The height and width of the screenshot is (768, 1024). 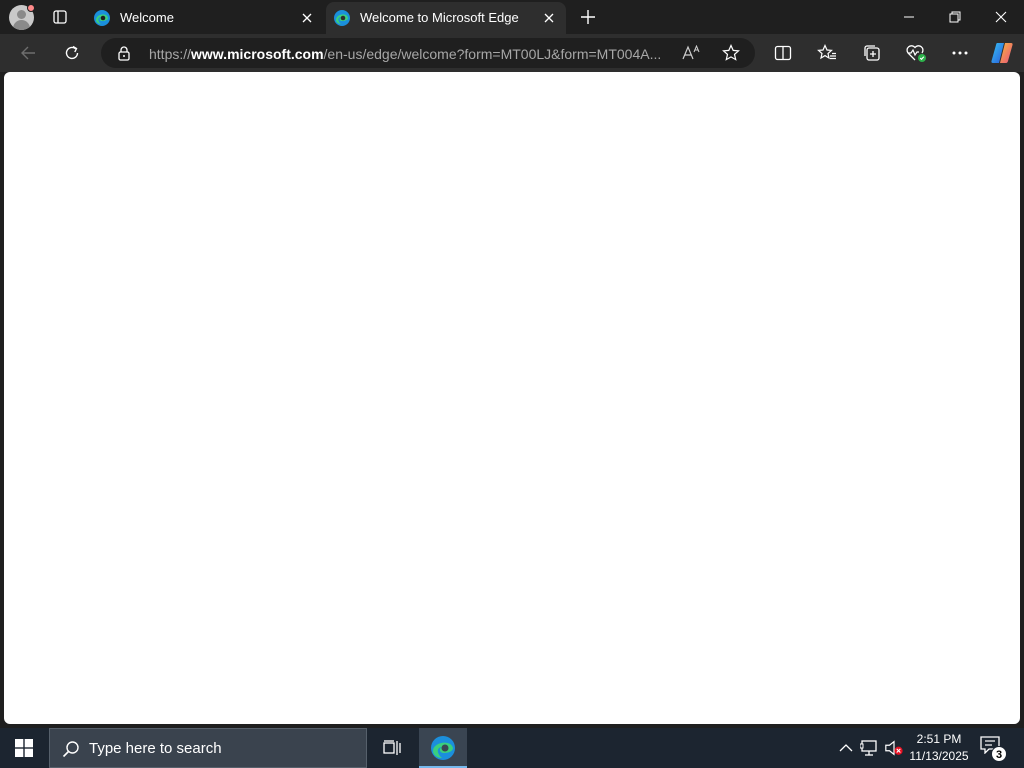 What do you see at coordinates (392, 748) in the screenshot?
I see `task-view-icon` at bounding box center [392, 748].